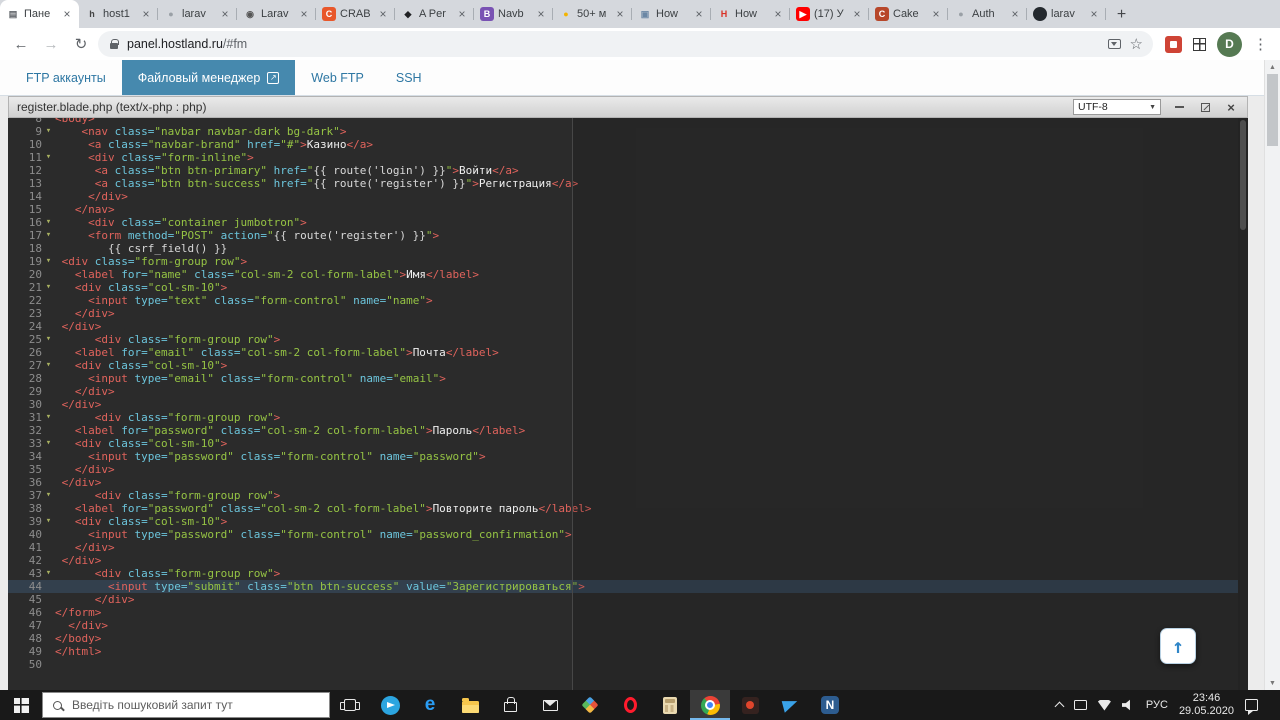  What do you see at coordinates (628, 222) in the screenshot?
I see `code-line: 16 ▾ <div class="container jumbotron">` at bounding box center [628, 222].